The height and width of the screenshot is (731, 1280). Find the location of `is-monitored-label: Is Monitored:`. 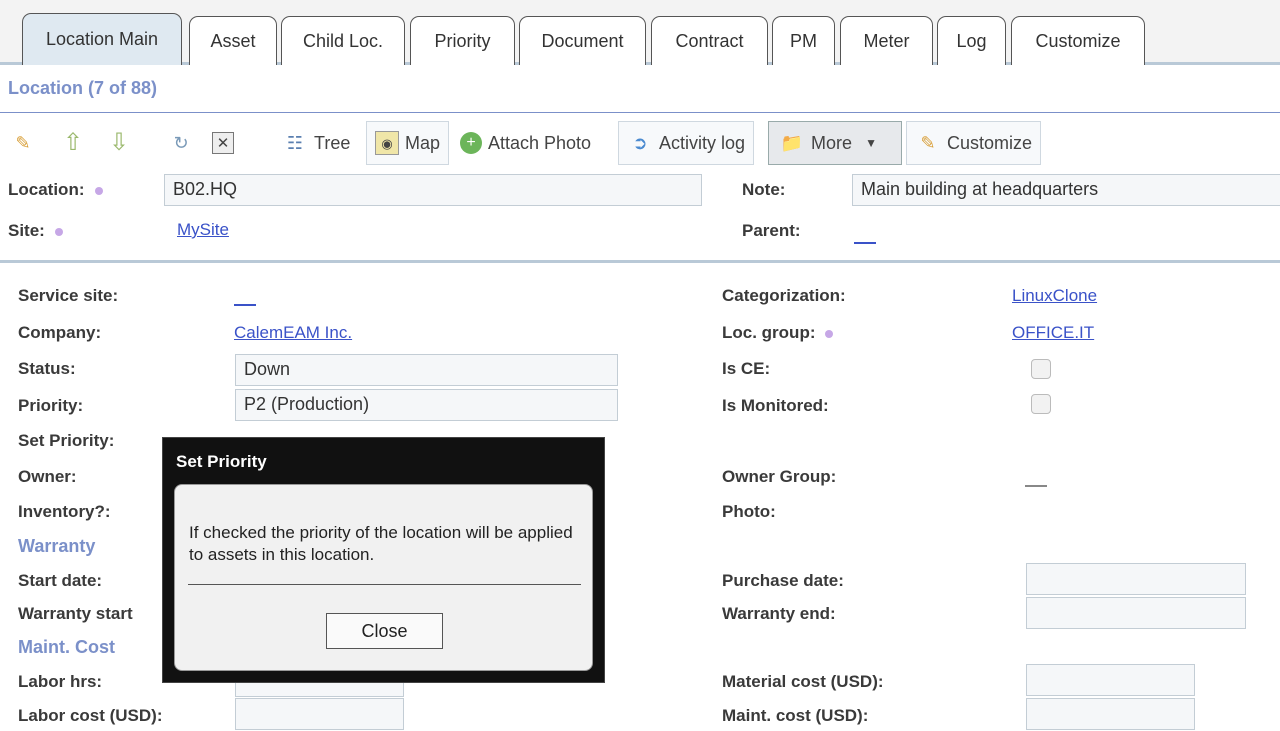

is-monitored-label: Is Monitored: is located at coordinates (775, 405).